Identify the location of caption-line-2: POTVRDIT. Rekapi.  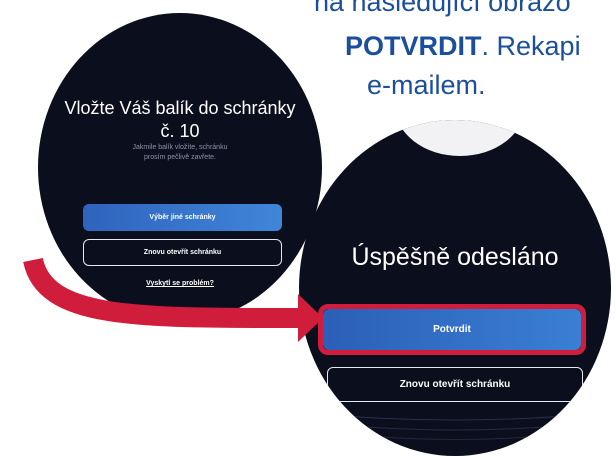
(463, 46).